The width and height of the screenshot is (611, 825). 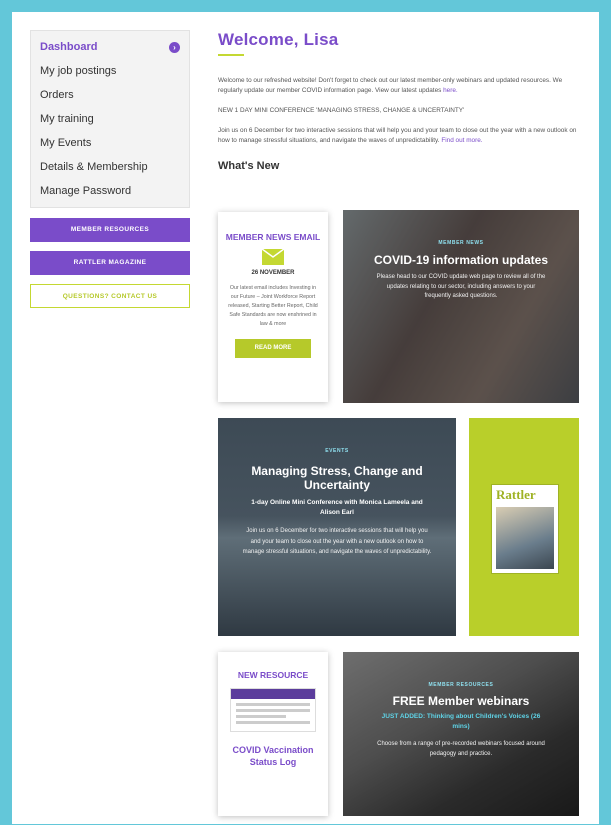 What do you see at coordinates (174, 47) in the screenshot?
I see `chevron-right-icon: ›` at bounding box center [174, 47].